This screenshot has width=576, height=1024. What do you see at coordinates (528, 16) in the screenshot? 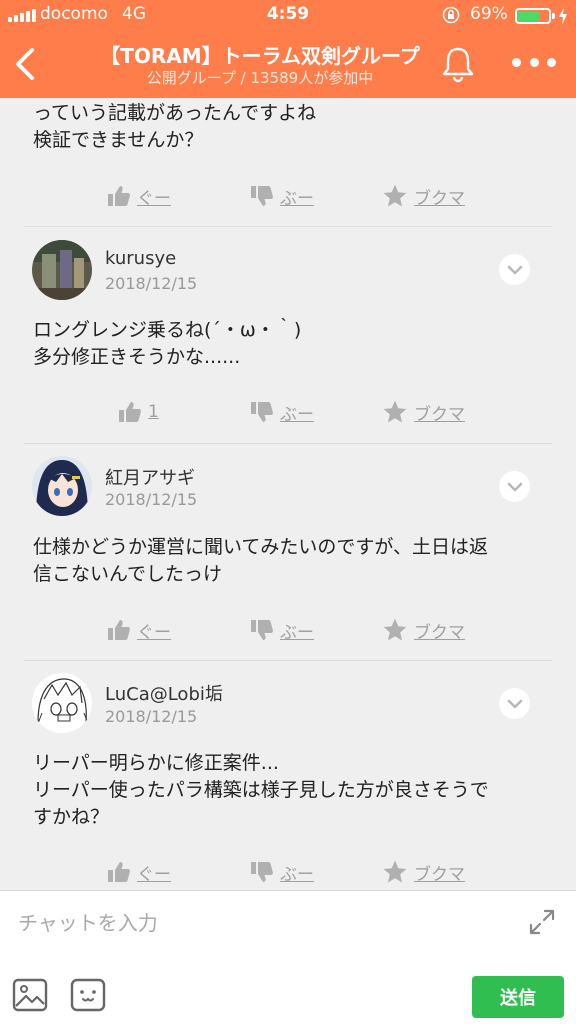
I see `battery-level-fill` at bounding box center [528, 16].